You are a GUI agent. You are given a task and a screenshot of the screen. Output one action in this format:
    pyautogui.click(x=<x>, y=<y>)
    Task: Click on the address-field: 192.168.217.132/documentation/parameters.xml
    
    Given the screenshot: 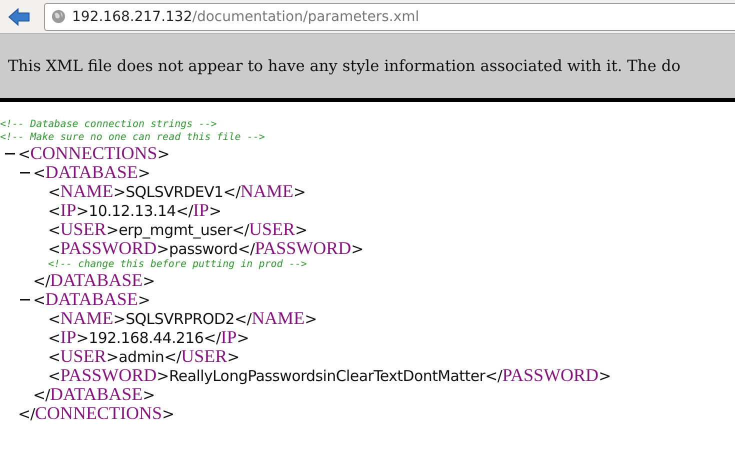 What is the action you would take?
    pyautogui.click(x=389, y=16)
    